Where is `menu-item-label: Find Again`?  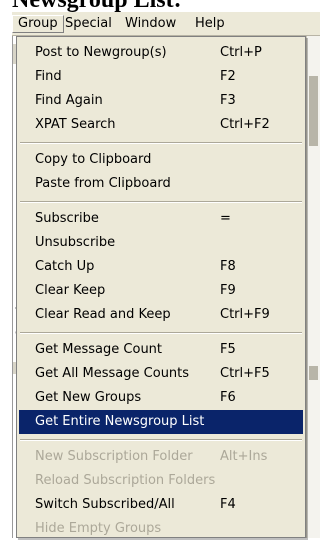
menu-item-label: Find Again is located at coordinates (69, 100).